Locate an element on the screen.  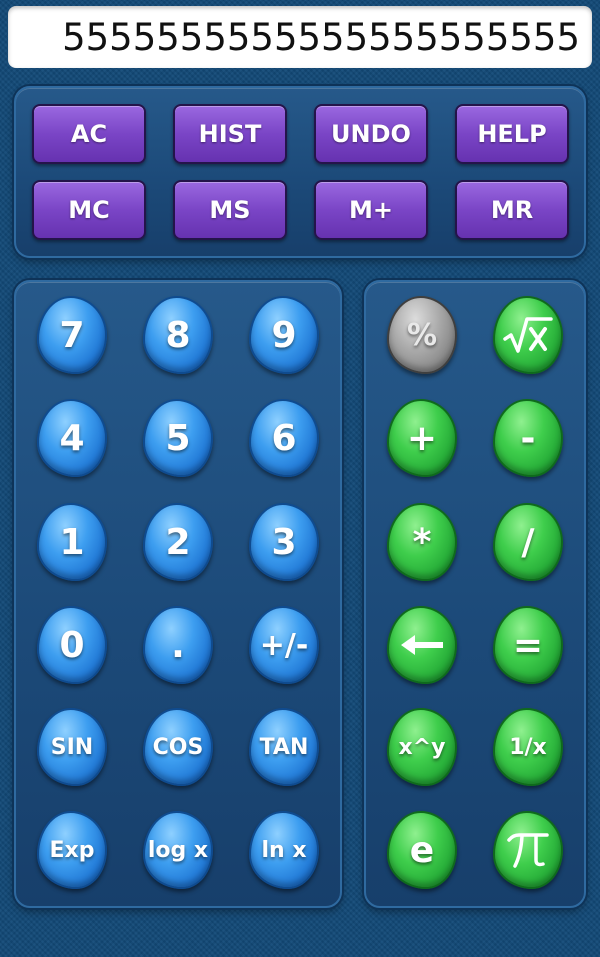
key-equals-label: = is located at coordinates (528, 645).